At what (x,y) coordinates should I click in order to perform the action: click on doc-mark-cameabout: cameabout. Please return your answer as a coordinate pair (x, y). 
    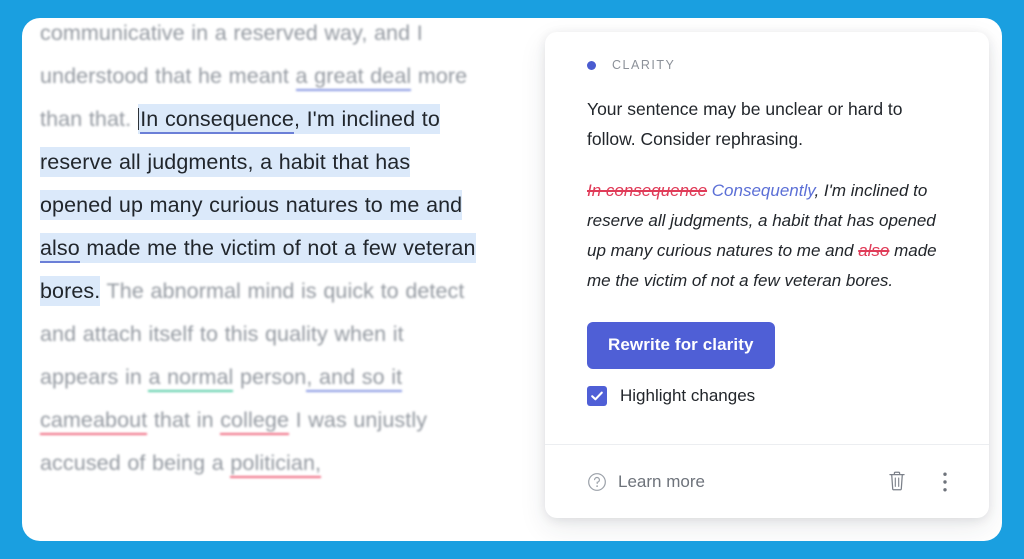
    Looking at the image, I should click on (94, 421).